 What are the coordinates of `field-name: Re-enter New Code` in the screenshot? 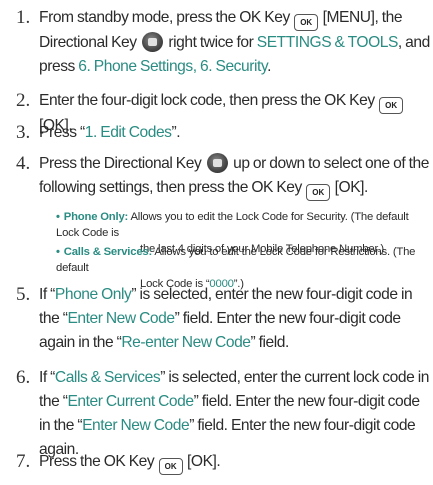 It's located at (186, 342).